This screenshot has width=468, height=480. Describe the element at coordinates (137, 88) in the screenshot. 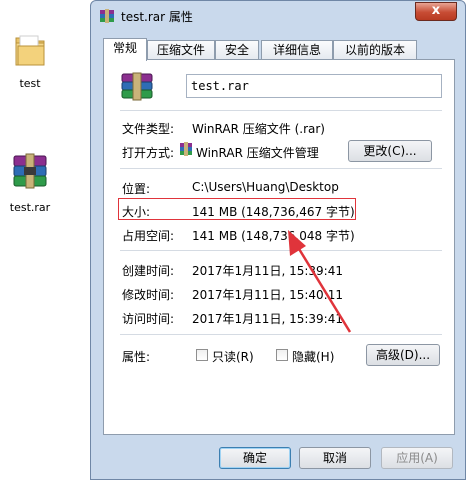

I see `winrar-file-icon` at that location.